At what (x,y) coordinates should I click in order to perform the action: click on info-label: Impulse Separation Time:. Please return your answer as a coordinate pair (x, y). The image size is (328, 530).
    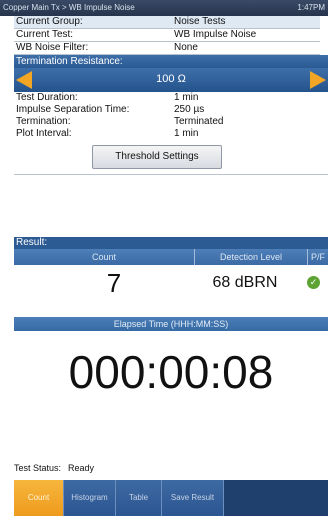
    Looking at the image, I should click on (73, 109).